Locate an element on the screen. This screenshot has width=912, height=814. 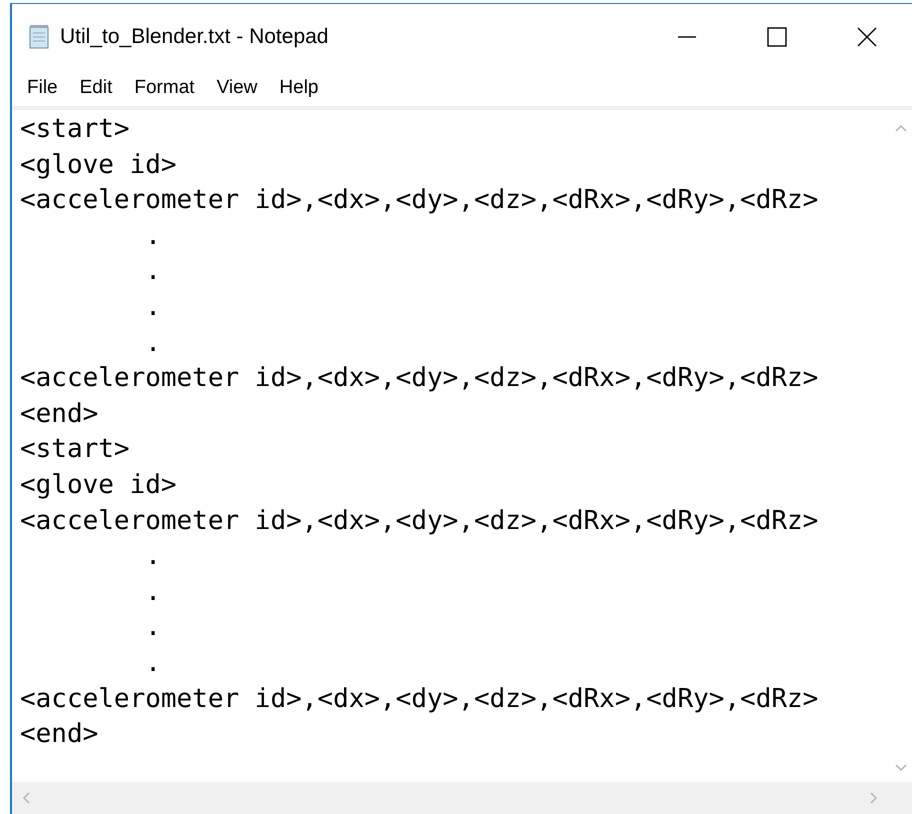
horizontal-scrollbar is located at coordinates (462, 798).